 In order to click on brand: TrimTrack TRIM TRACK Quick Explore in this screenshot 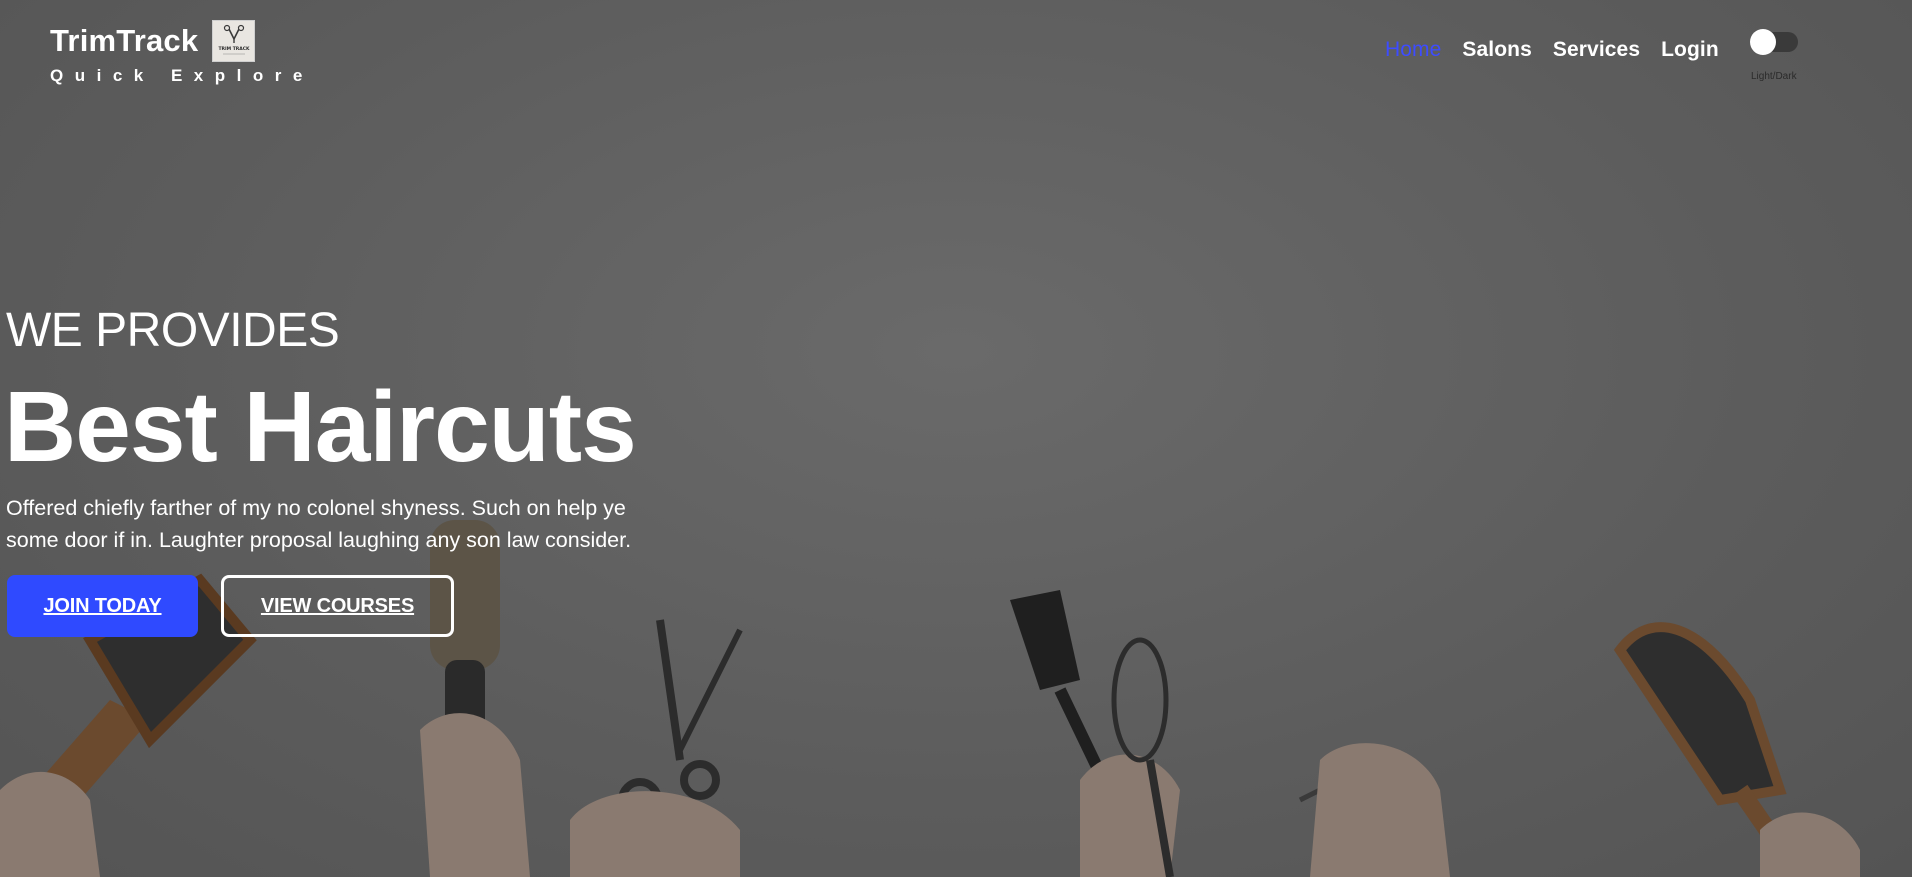, I will do `click(182, 53)`.